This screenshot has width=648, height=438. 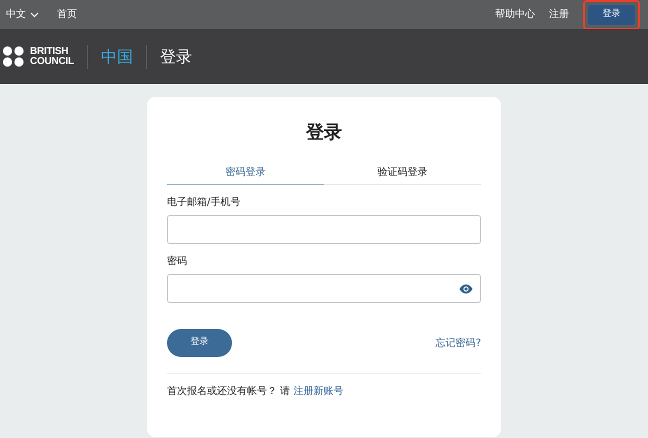 I want to click on login-button: 登录, so click(x=611, y=14).